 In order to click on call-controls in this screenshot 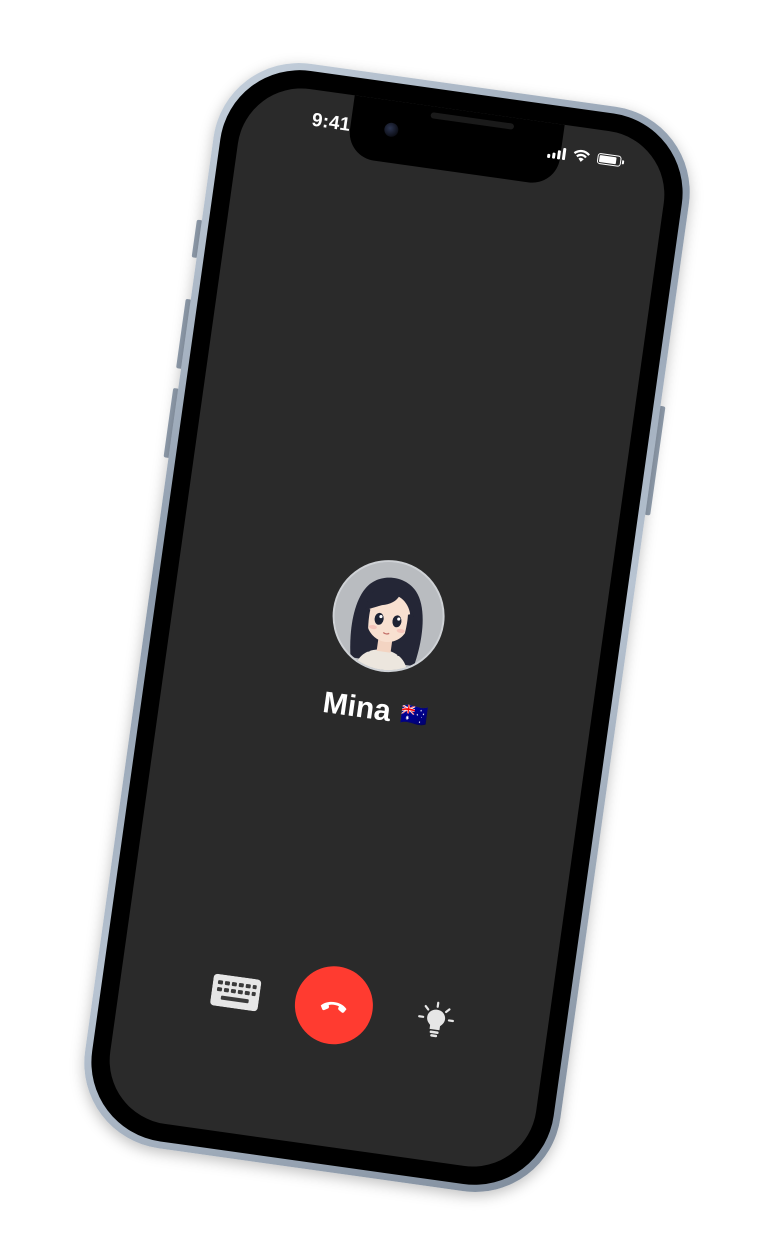, I will do `click(333, 1006)`.